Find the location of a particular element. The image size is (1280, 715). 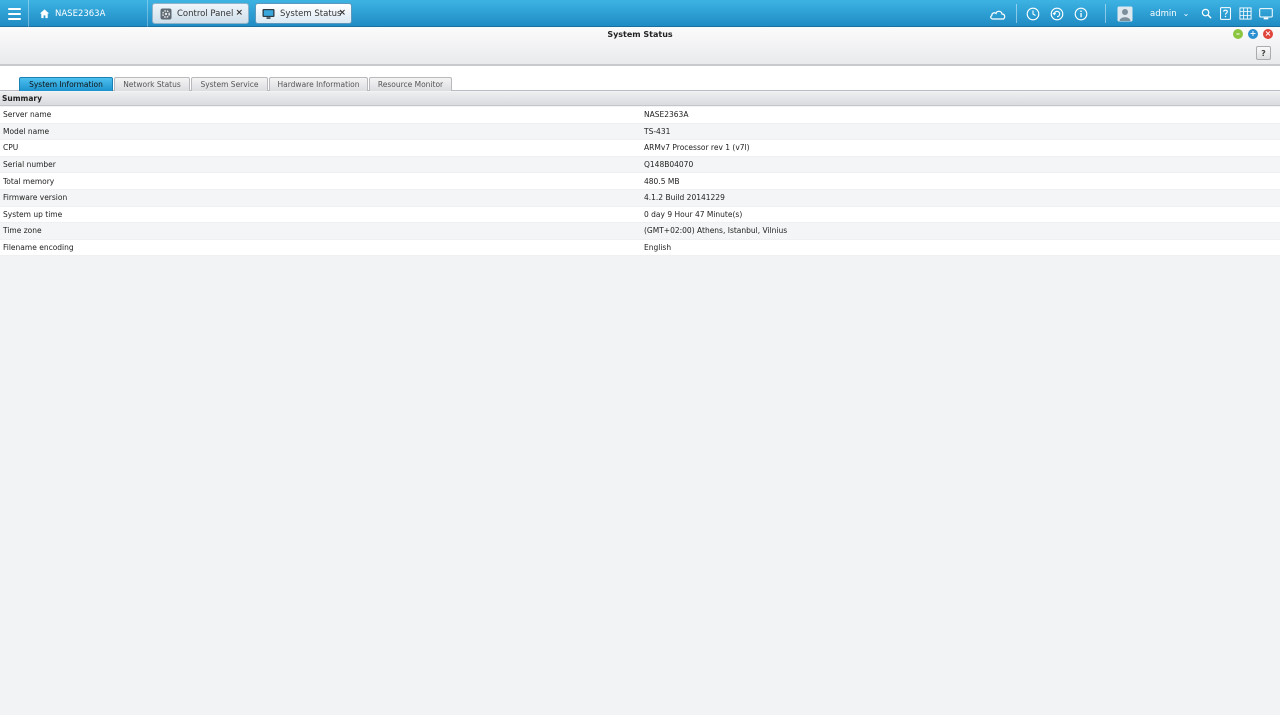

desktop-icon is located at coordinates (1265, 13).